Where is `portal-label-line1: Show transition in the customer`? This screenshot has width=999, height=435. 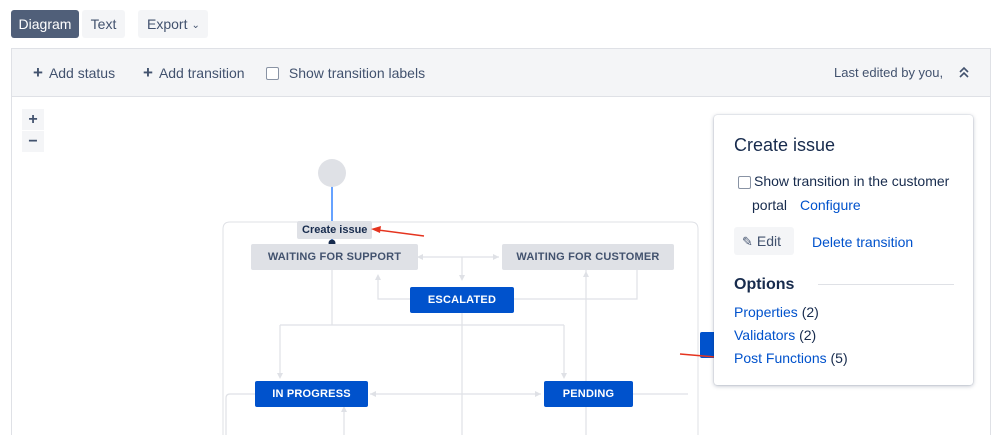
portal-label-line1: Show transition in the customer is located at coordinates (852, 181).